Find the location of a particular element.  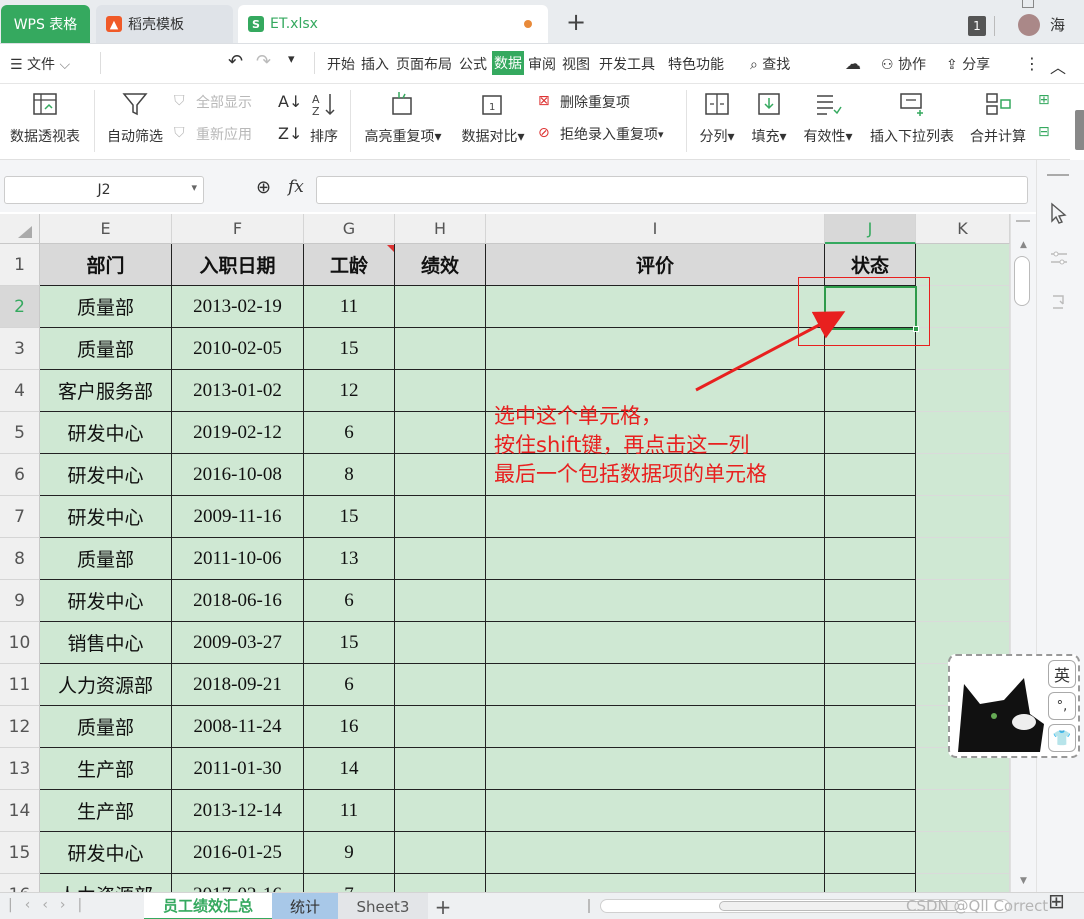

table-cell: 6 is located at coordinates (349, 685).